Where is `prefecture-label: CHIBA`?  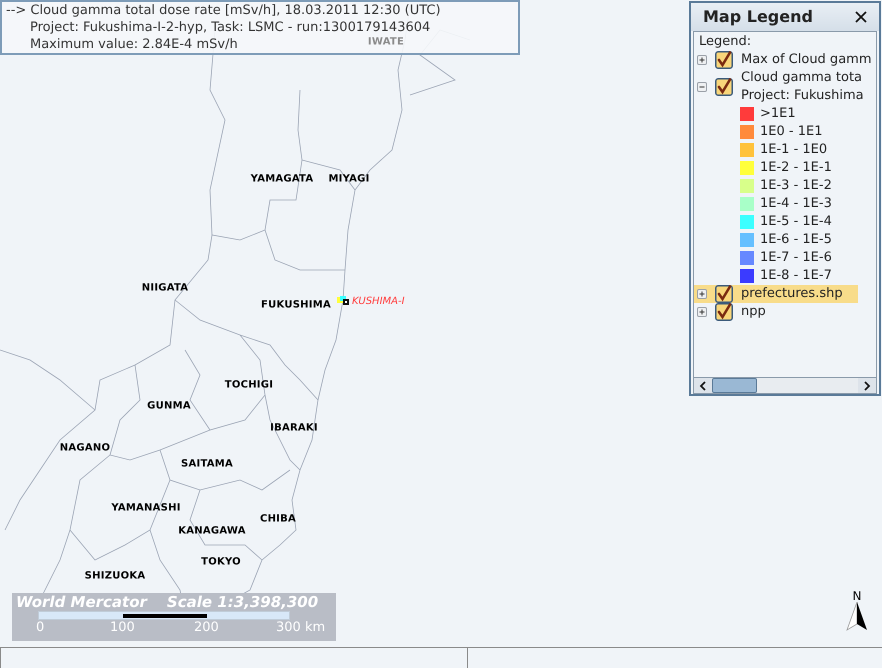
prefecture-label: CHIBA is located at coordinates (278, 519).